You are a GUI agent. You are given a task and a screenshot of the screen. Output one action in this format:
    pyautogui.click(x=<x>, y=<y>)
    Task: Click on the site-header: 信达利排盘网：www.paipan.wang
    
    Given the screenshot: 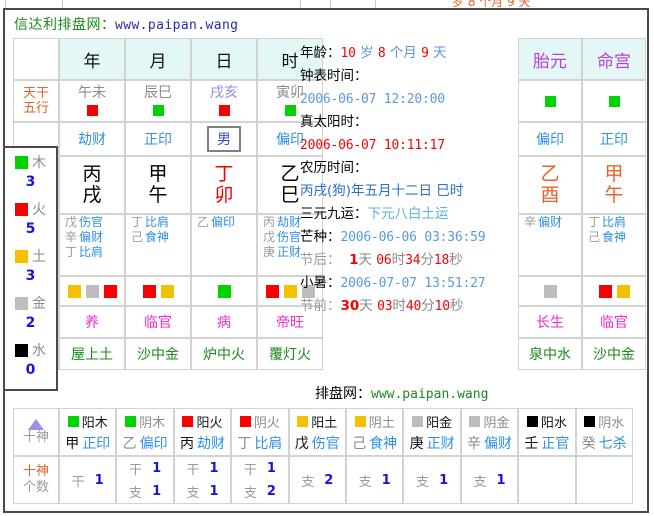 What is the action you would take?
    pyautogui.click(x=319, y=24)
    